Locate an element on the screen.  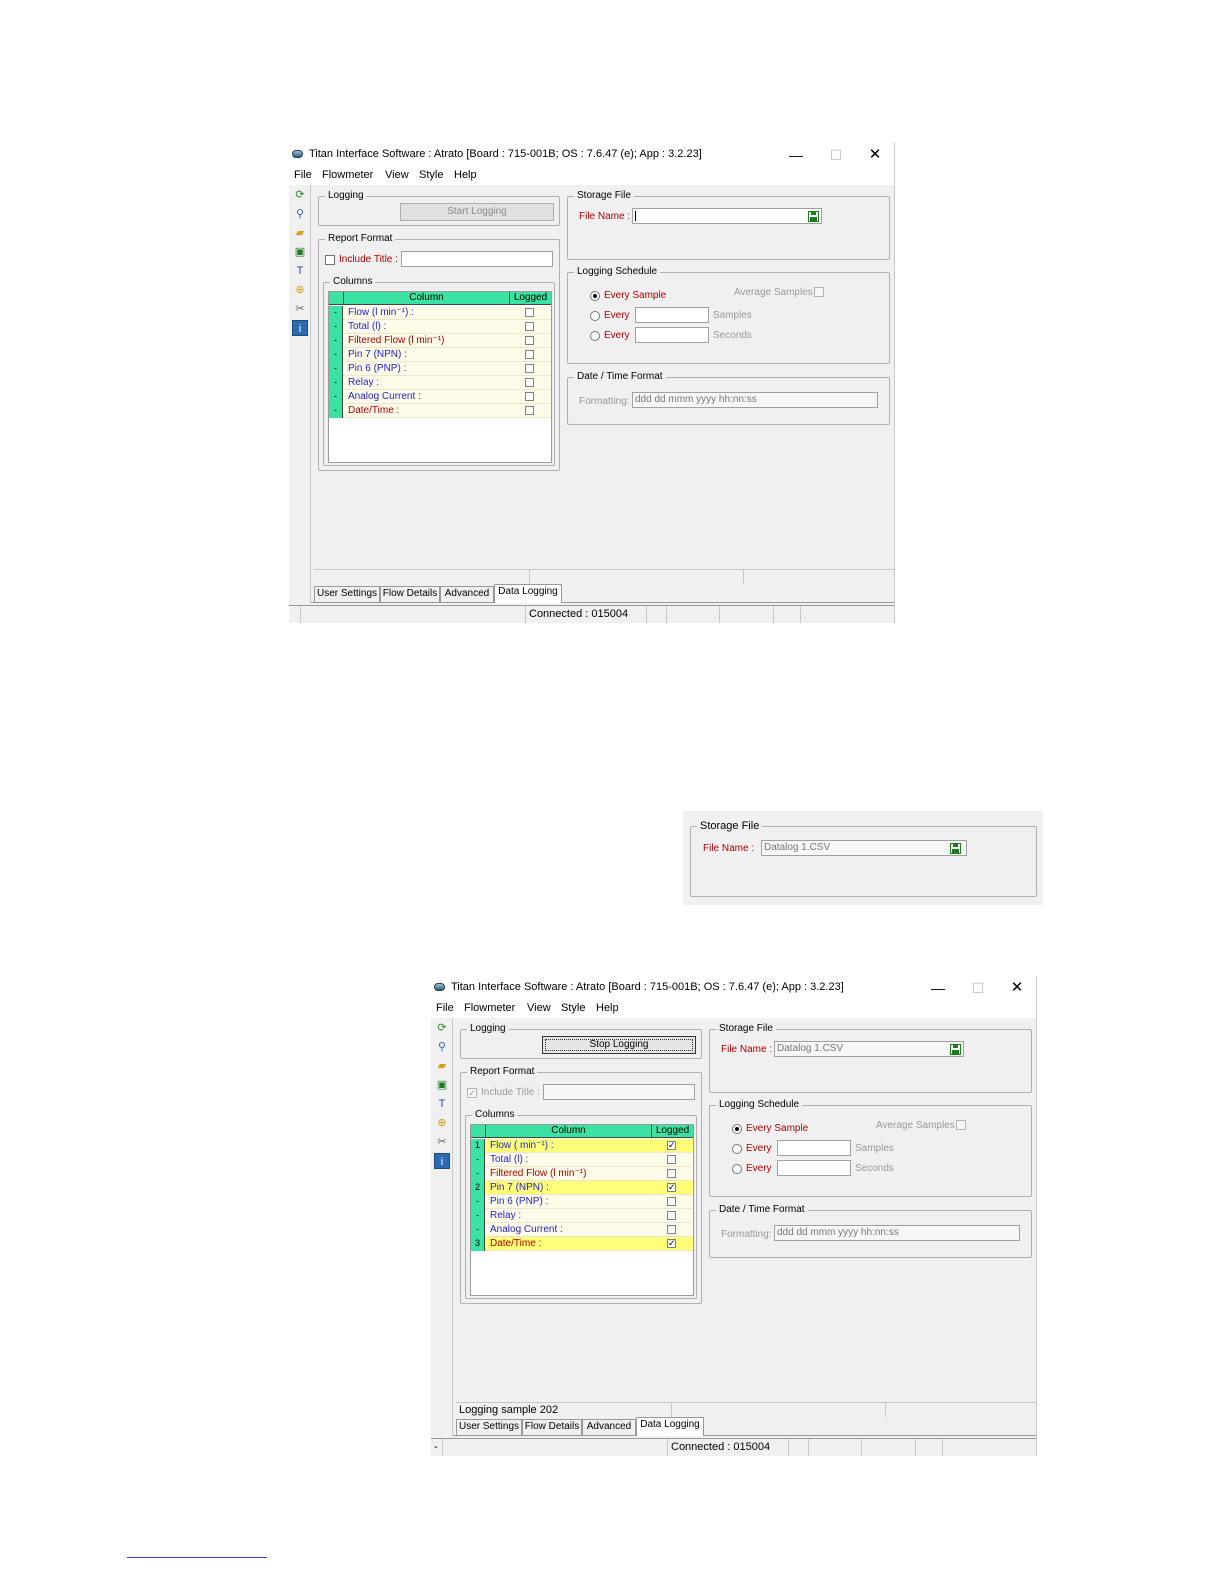
stop-logging-button: Stop Logging is located at coordinates (619, 1045).